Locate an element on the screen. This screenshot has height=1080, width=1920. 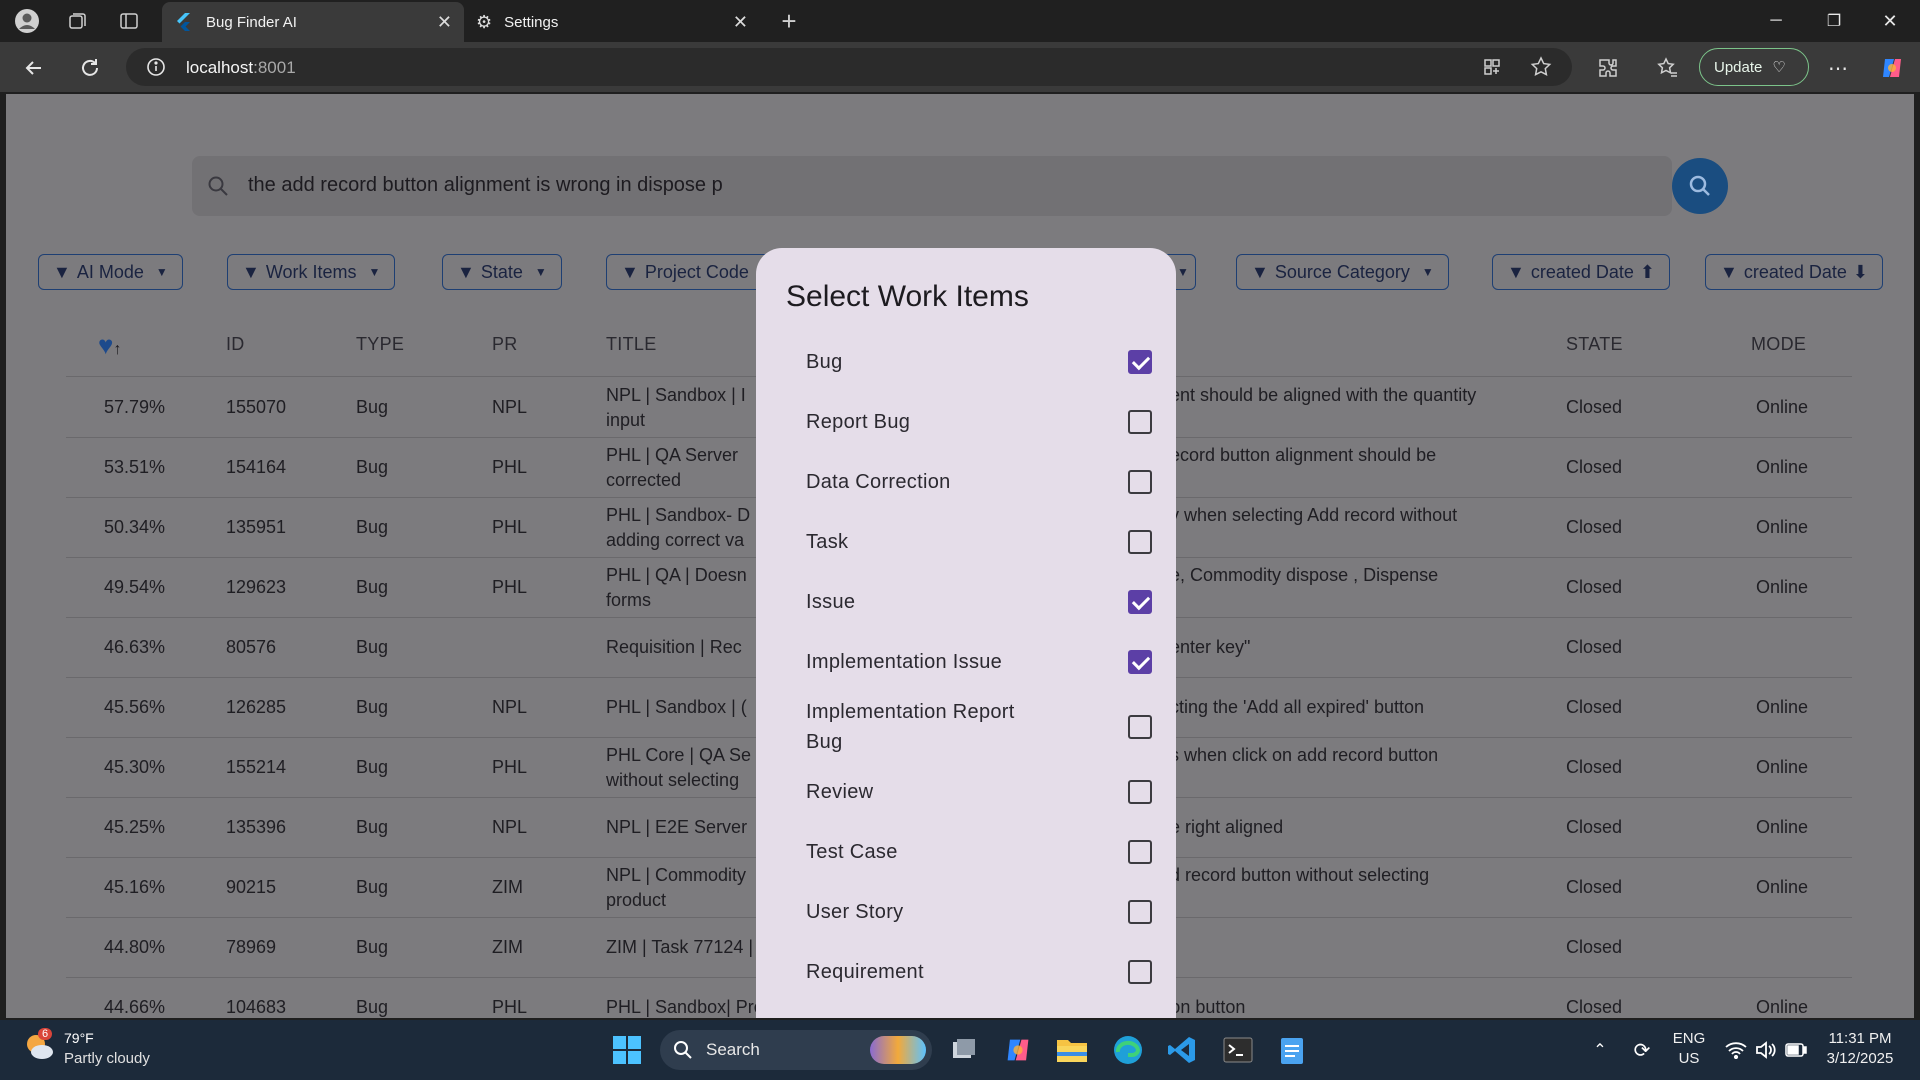
windows-start-icon is located at coordinates (627, 1050).